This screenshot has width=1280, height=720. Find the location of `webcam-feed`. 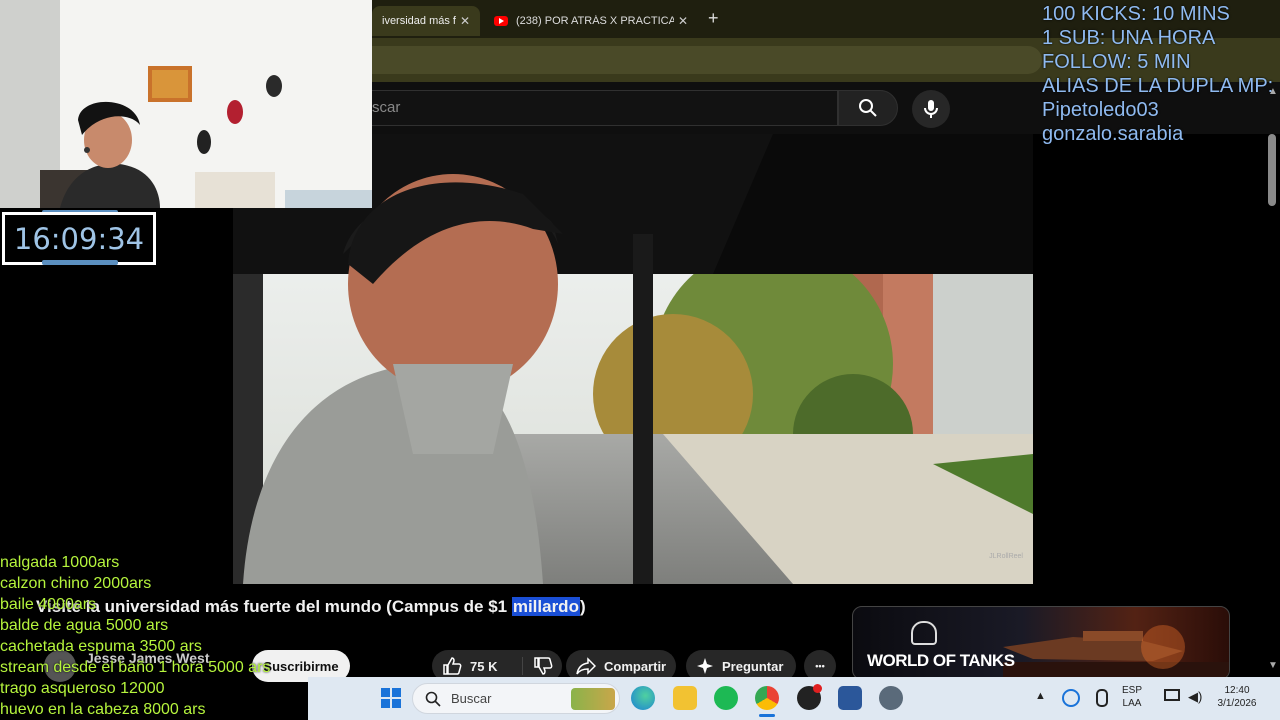

webcam-feed is located at coordinates (186, 104).